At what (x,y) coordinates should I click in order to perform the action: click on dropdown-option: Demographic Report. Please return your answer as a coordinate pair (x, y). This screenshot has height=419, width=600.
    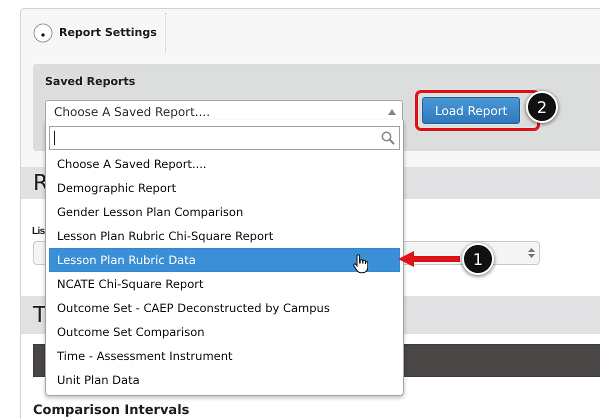
    Looking at the image, I should click on (224, 188).